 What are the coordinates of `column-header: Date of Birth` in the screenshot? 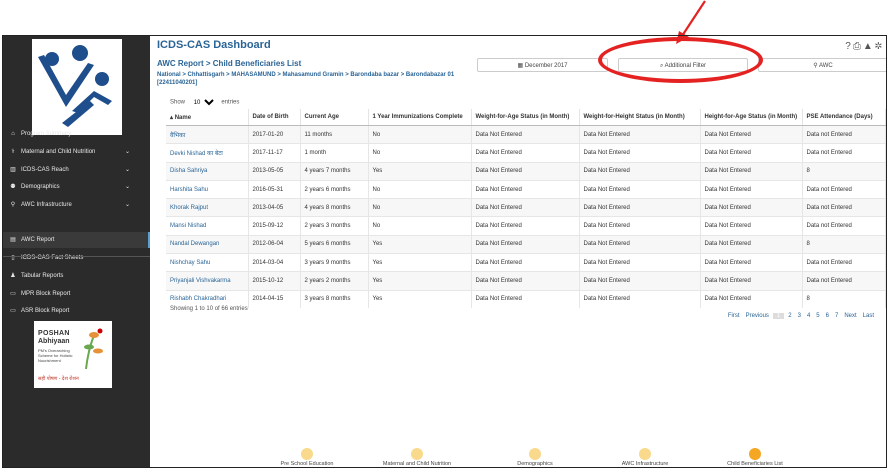 It's located at (274, 117).